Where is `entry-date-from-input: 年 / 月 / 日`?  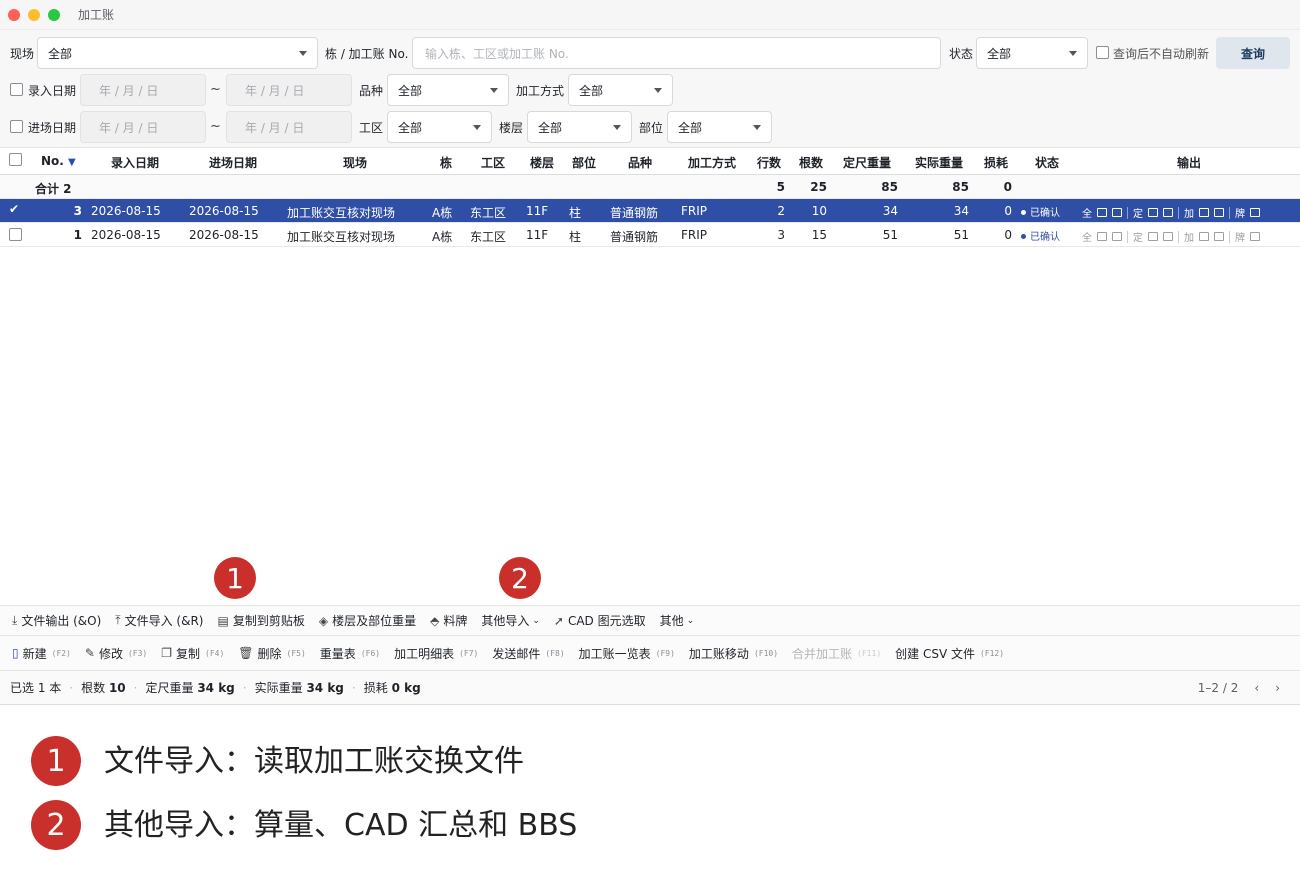 entry-date-from-input: 年 / 月 / 日 is located at coordinates (143, 90).